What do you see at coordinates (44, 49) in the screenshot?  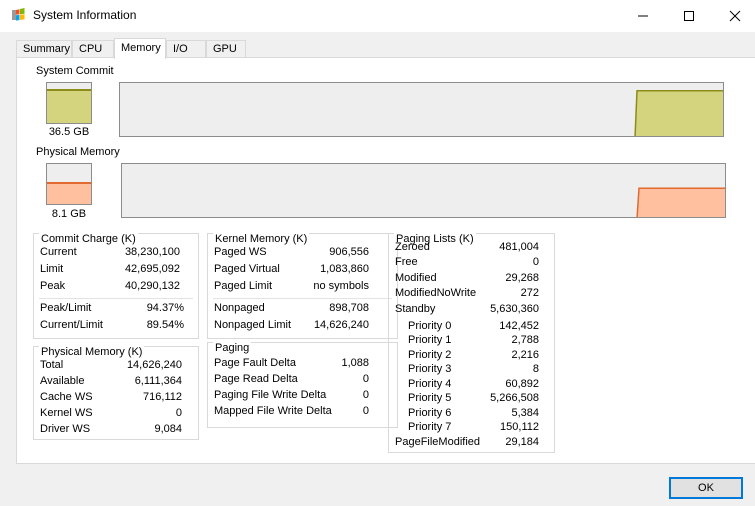 I see `tab-summary: Summary` at bounding box center [44, 49].